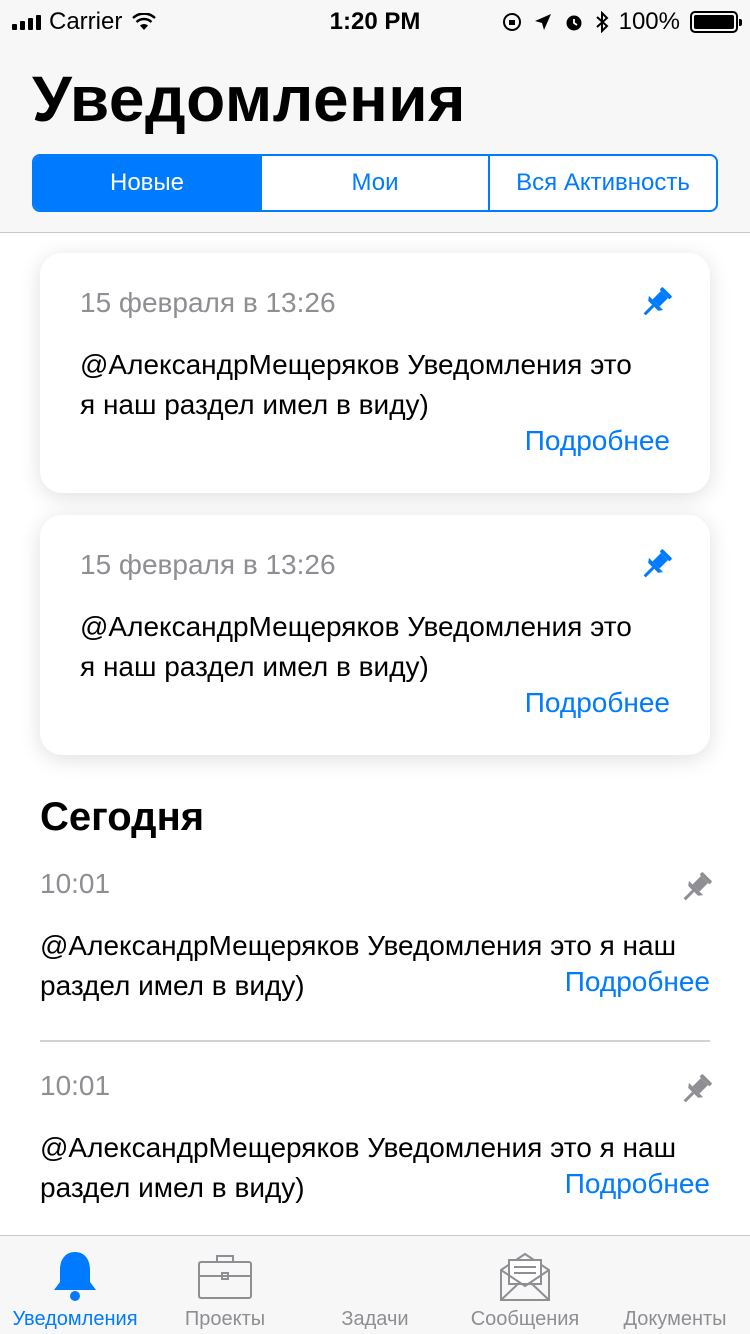 This screenshot has width=750, height=1334. Describe the element at coordinates (542, 22) in the screenshot. I see `location-icon` at that location.